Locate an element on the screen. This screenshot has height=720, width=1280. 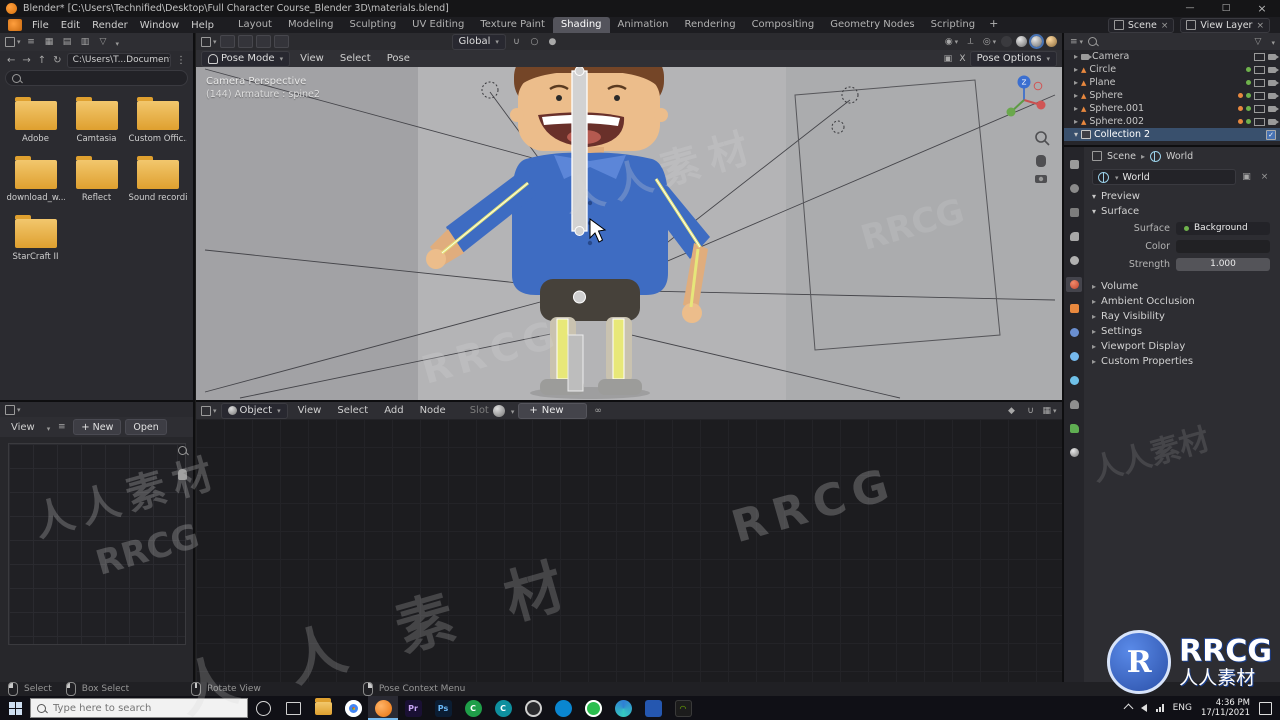
select-menu: Select is located at coordinates (352, 410).